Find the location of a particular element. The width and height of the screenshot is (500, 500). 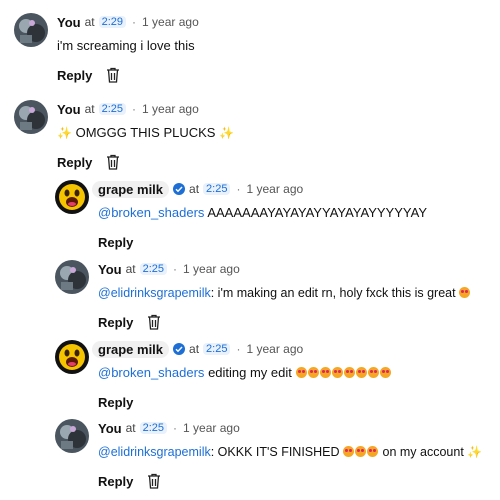

comment-text: ✨ OMGGG THIS PLUCKS ✨ is located at coordinates (272, 133).